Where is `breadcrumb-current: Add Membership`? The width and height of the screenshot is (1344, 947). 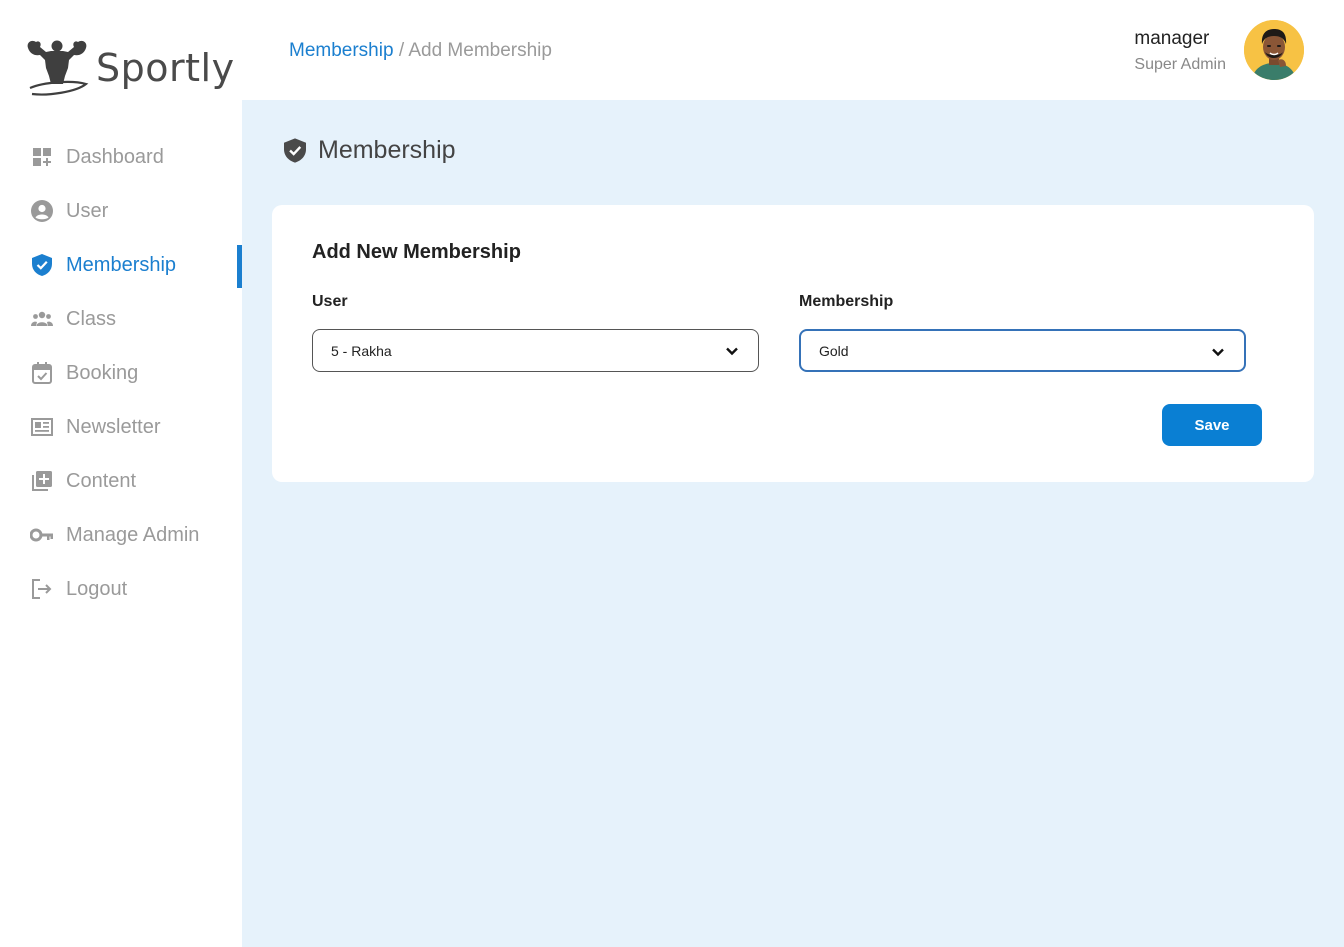
breadcrumb-current: Add Membership is located at coordinates (480, 50).